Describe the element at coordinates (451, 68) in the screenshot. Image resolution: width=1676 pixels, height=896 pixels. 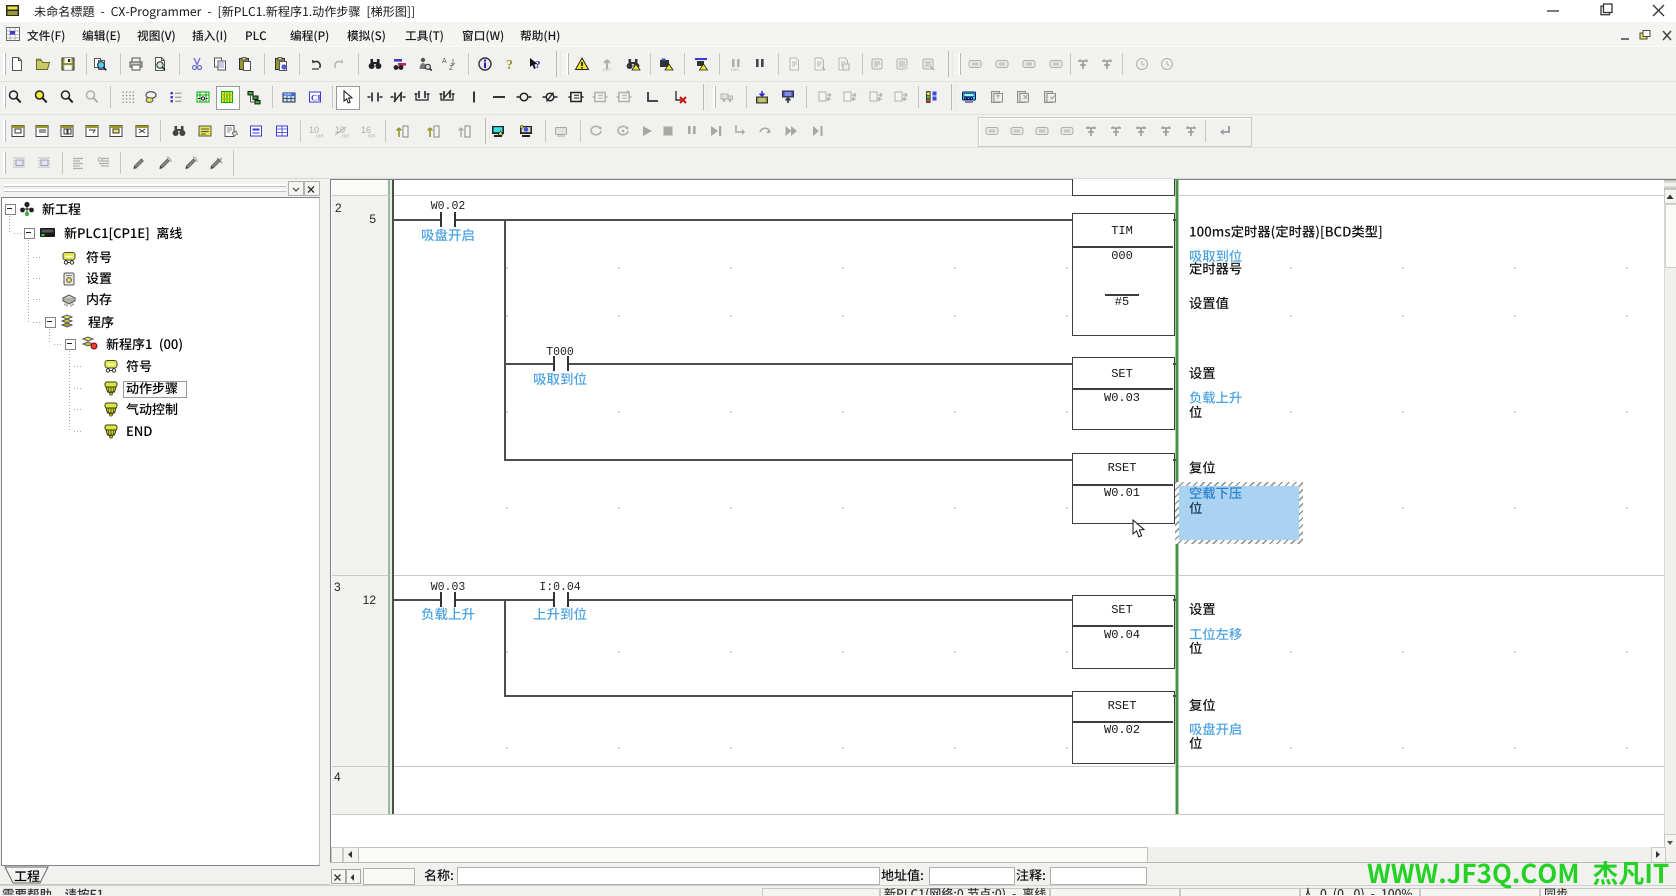
I see `svg-text: Z` at that location.